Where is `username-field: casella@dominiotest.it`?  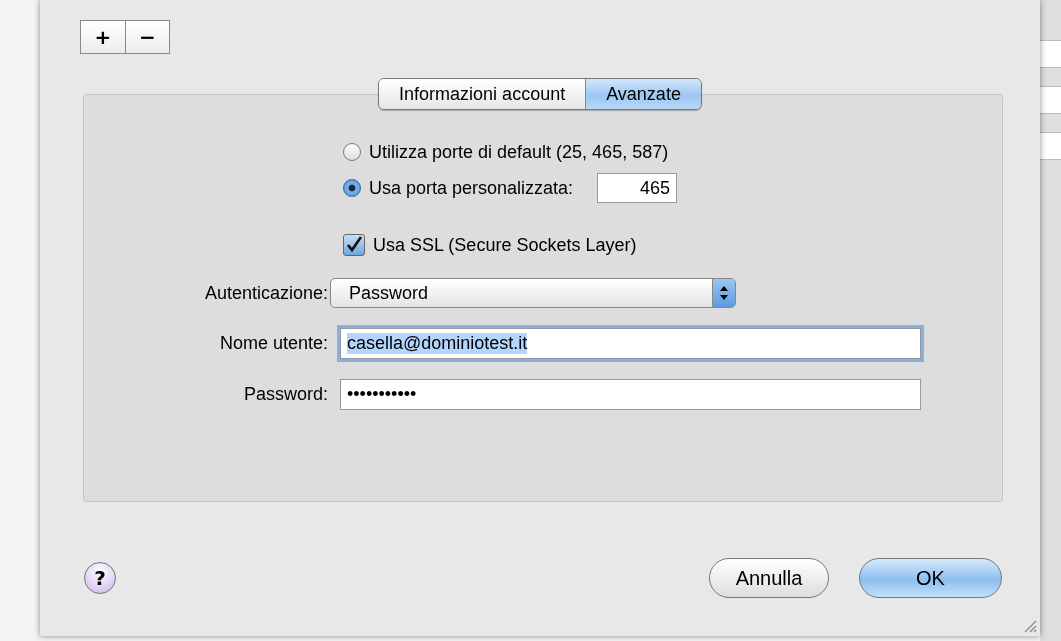
username-field: casella@dominiotest.it is located at coordinates (630, 343).